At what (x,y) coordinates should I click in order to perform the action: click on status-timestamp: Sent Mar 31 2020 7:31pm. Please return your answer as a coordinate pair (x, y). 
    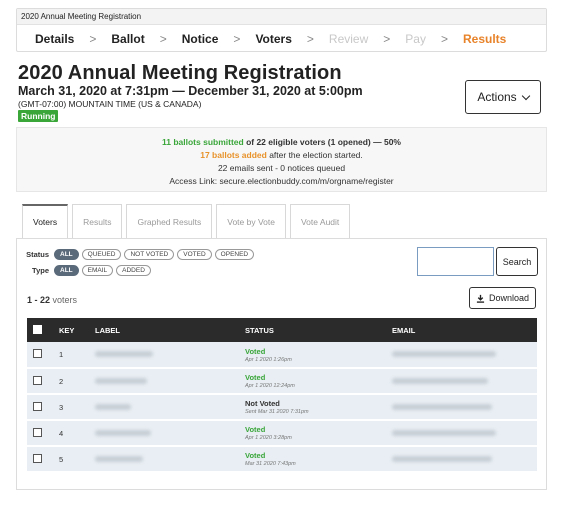
    Looking at the image, I should click on (277, 412).